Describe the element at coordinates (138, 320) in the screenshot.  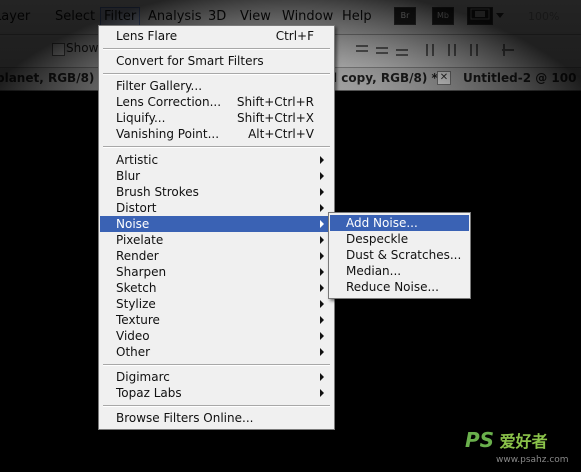
I see `menu-item-label: Texture` at that location.